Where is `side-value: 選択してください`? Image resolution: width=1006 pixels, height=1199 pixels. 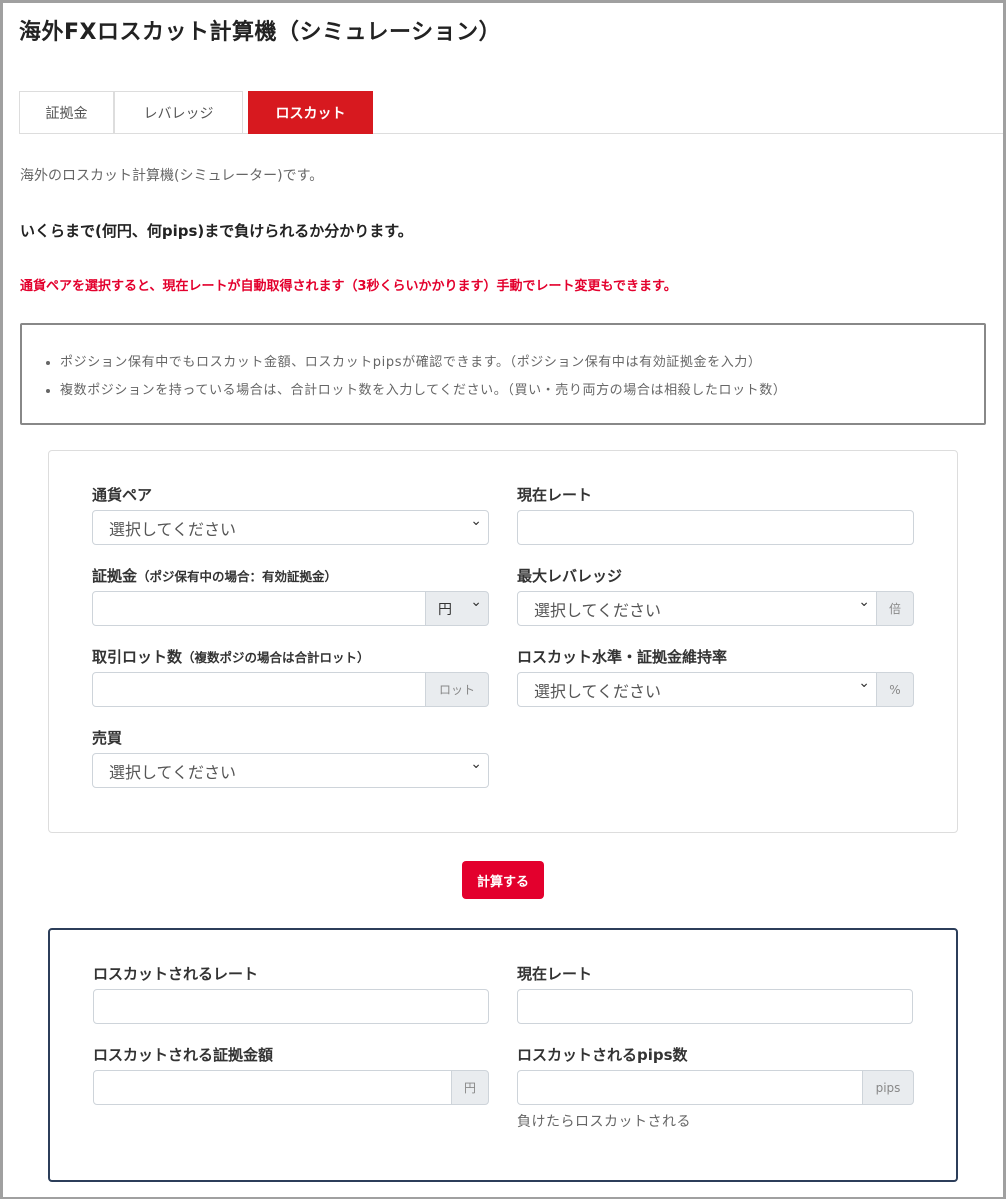 side-value: 選択してください is located at coordinates (173, 772).